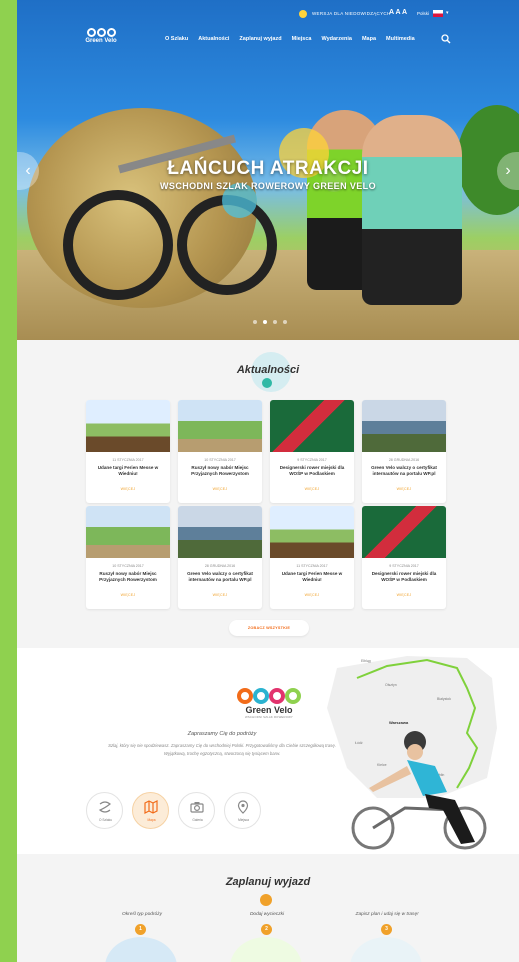 This screenshot has height=962, width=519. Describe the element at coordinates (444, 699) in the screenshot. I see `map-label: Białystok` at that location.